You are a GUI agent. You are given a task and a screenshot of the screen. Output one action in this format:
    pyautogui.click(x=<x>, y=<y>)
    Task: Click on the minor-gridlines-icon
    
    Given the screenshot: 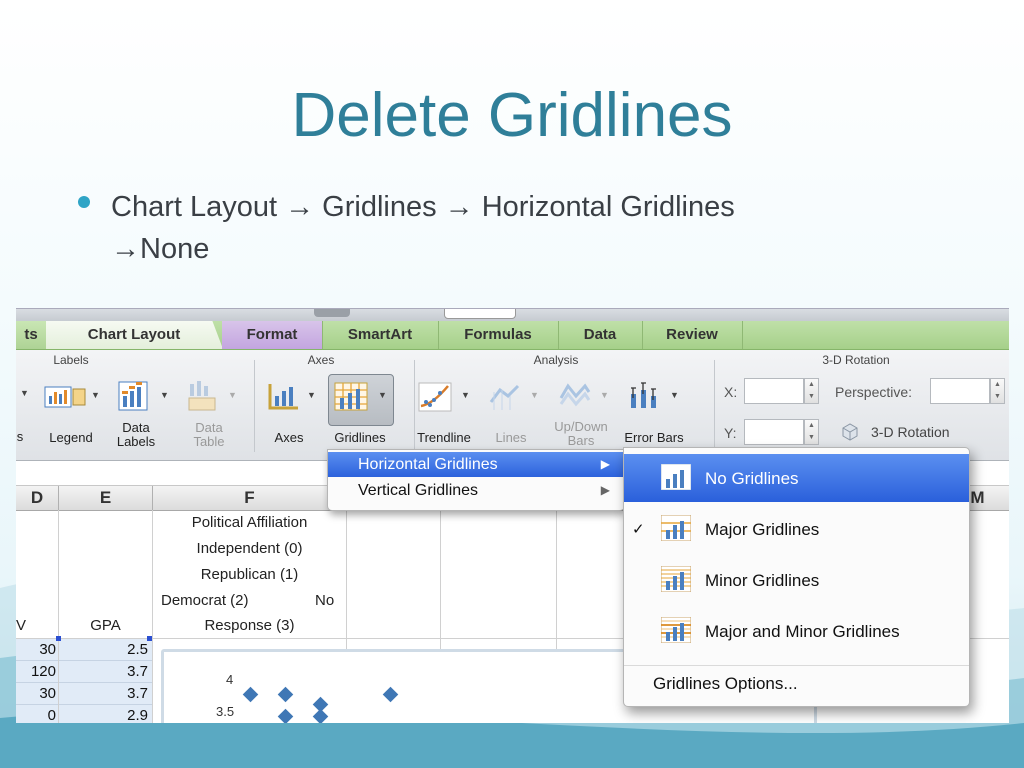 What is the action you would take?
    pyautogui.click(x=676, y=579)
    